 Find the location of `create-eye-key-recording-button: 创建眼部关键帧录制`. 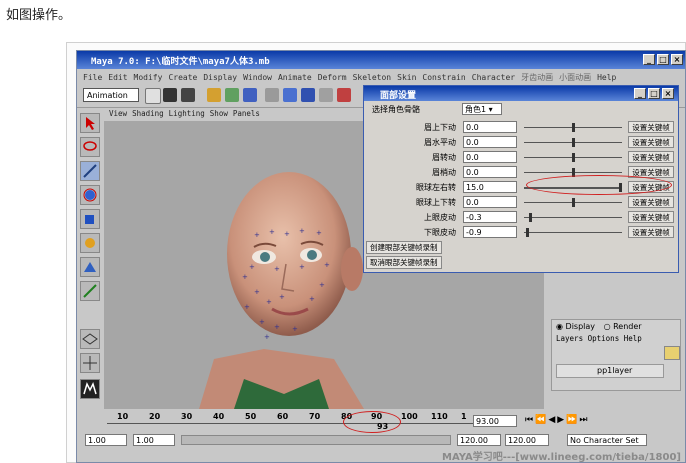

create-eye-key-recording-button: 创建眼部关键帧录制 is located at coordinates (404, 247).